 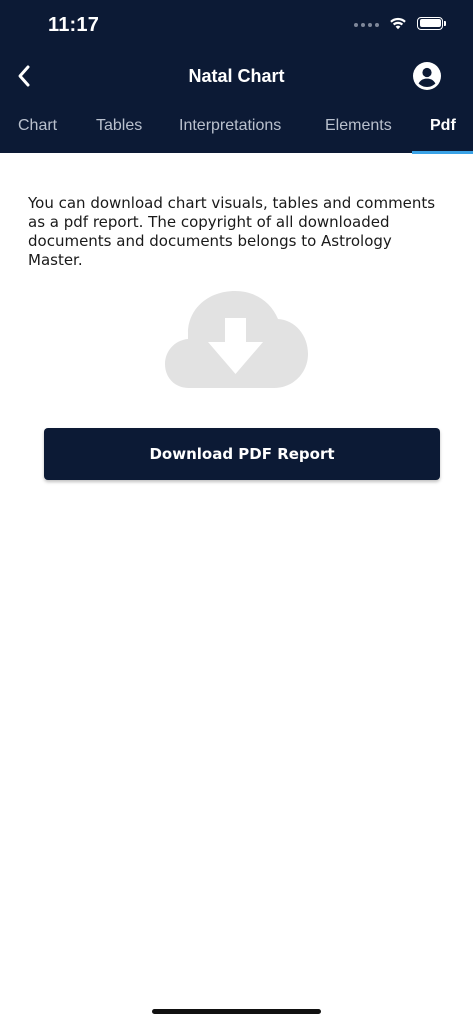 What do you see at coordinates (74, 25) in the screenshot?
I see `status-time: 11:17` at bounding box center [74, 25].